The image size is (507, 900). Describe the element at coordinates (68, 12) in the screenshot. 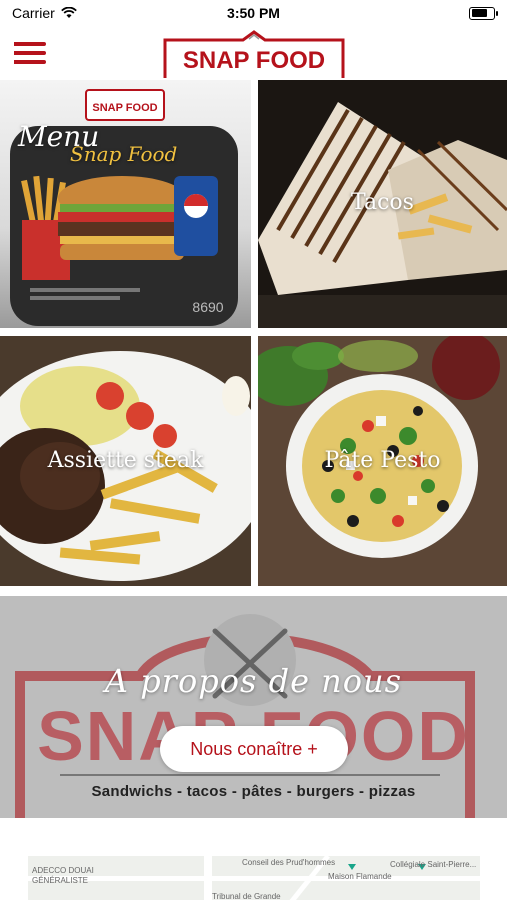

I see `wifi-icon` at that location.